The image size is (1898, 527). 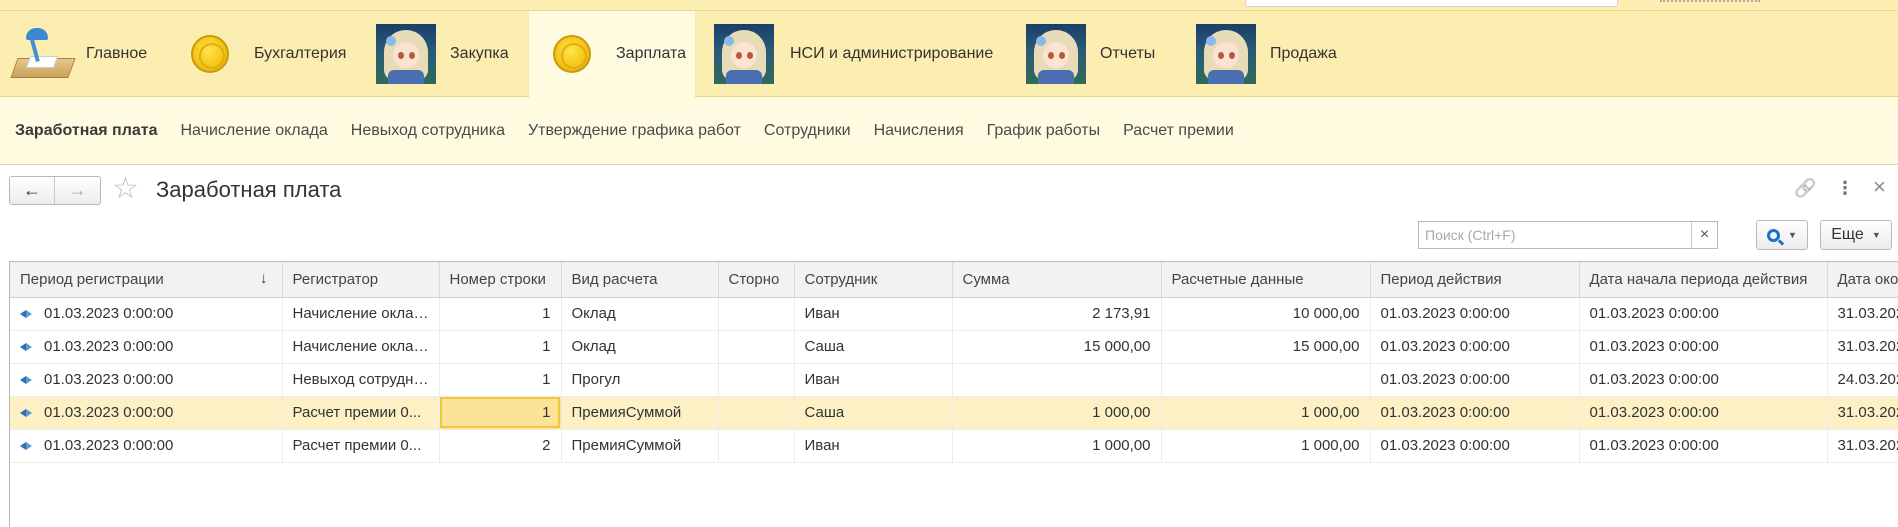 I want to click on column-header: Сторно, so click(x=756, y=280).